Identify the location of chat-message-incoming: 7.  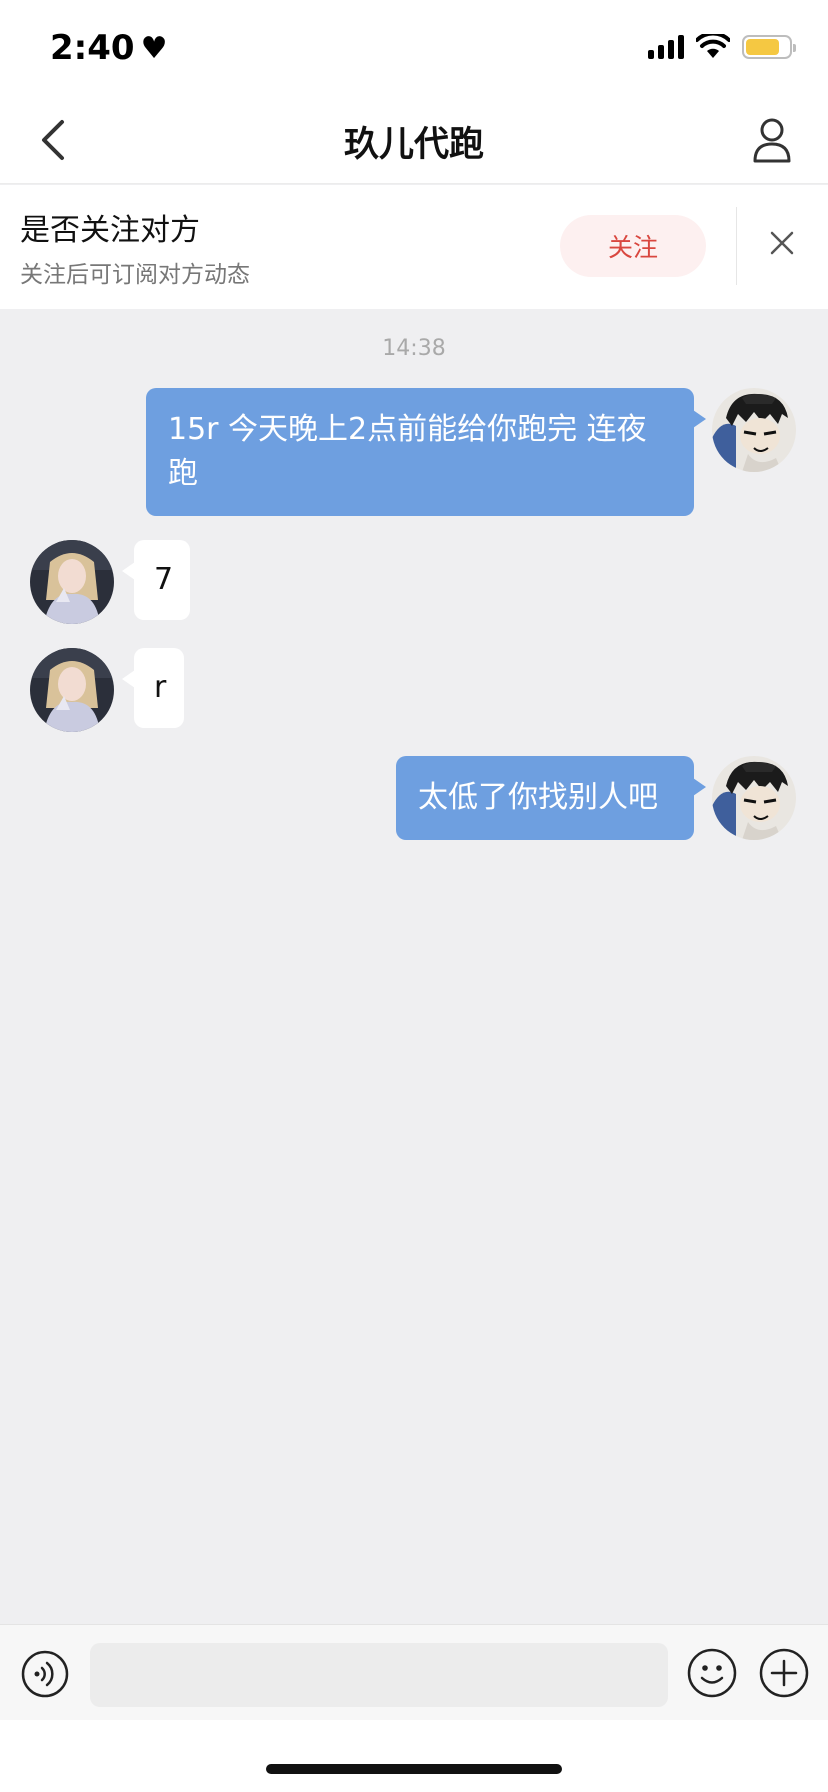
(156, 580).